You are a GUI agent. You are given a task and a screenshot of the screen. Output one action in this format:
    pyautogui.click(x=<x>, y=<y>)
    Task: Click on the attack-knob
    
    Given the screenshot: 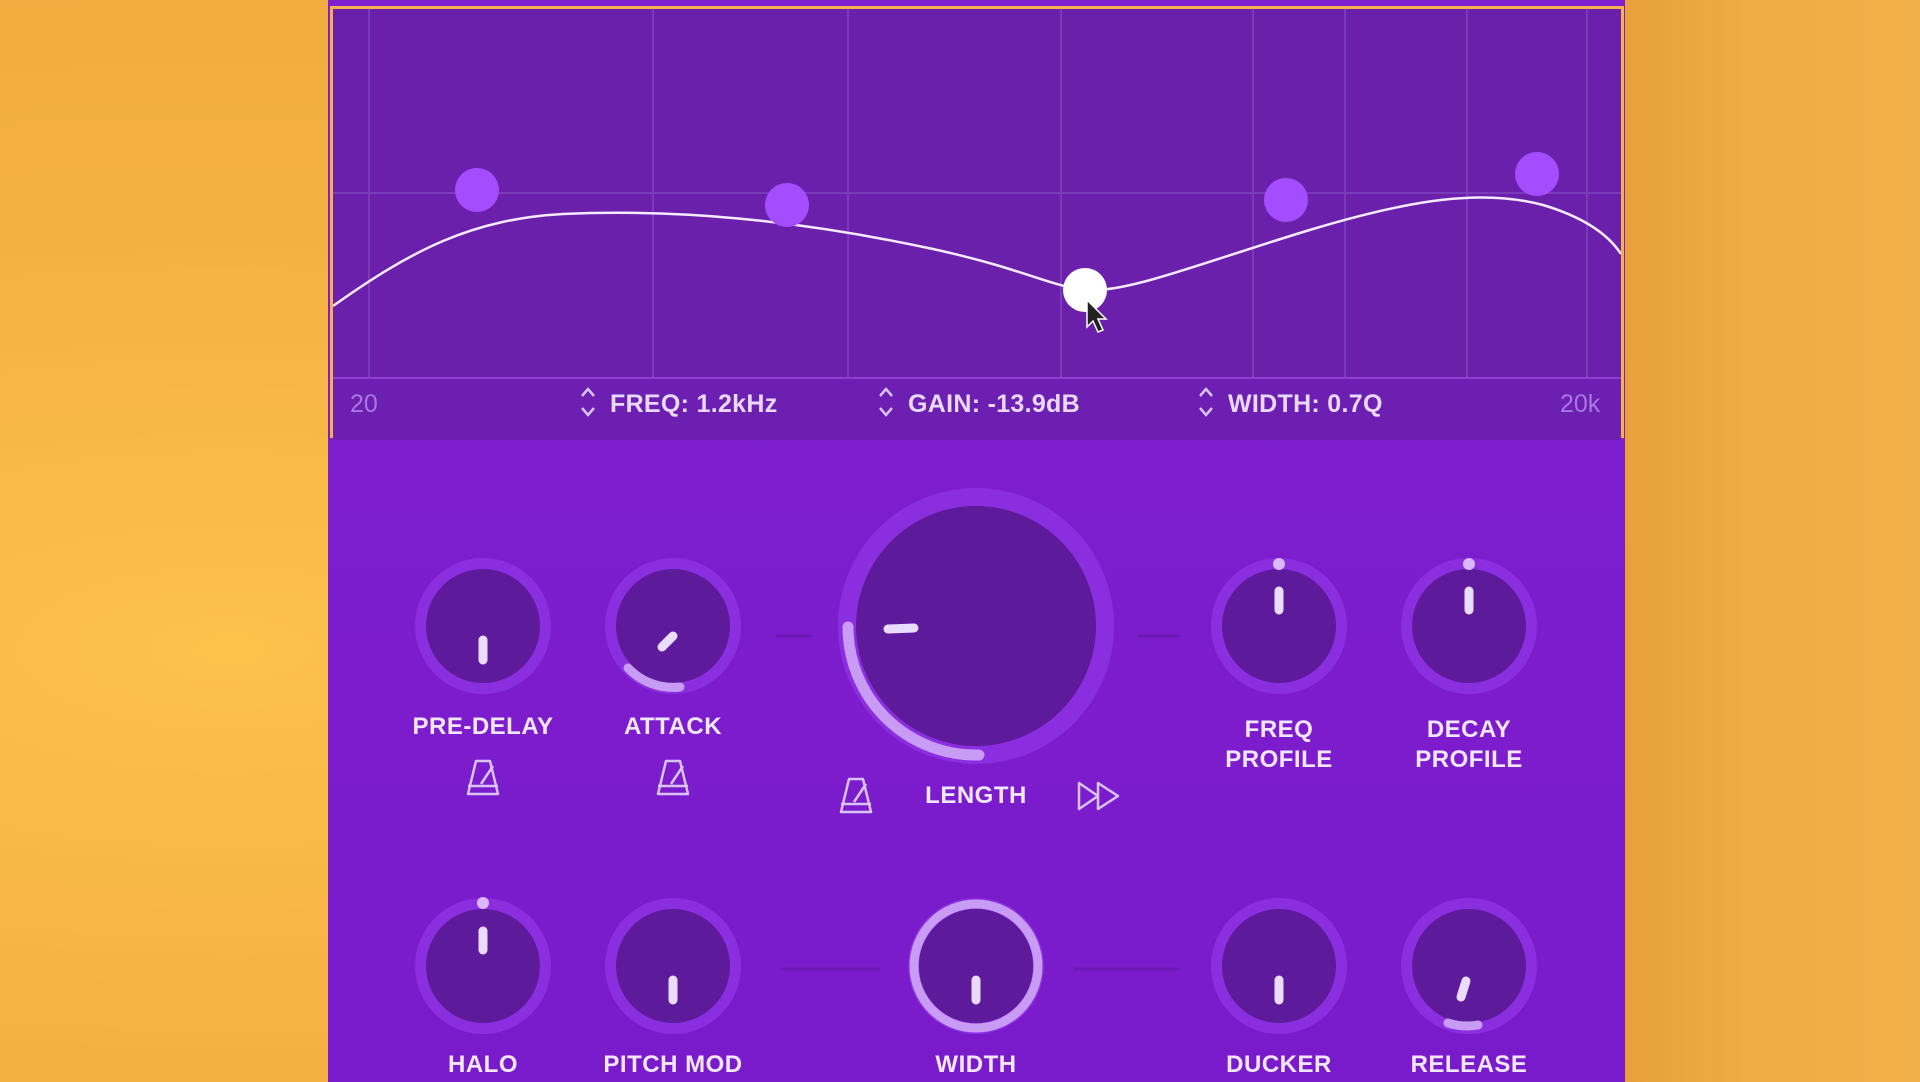 What is the action you would take?
    pyautogui.click(x=673, y=626)
    